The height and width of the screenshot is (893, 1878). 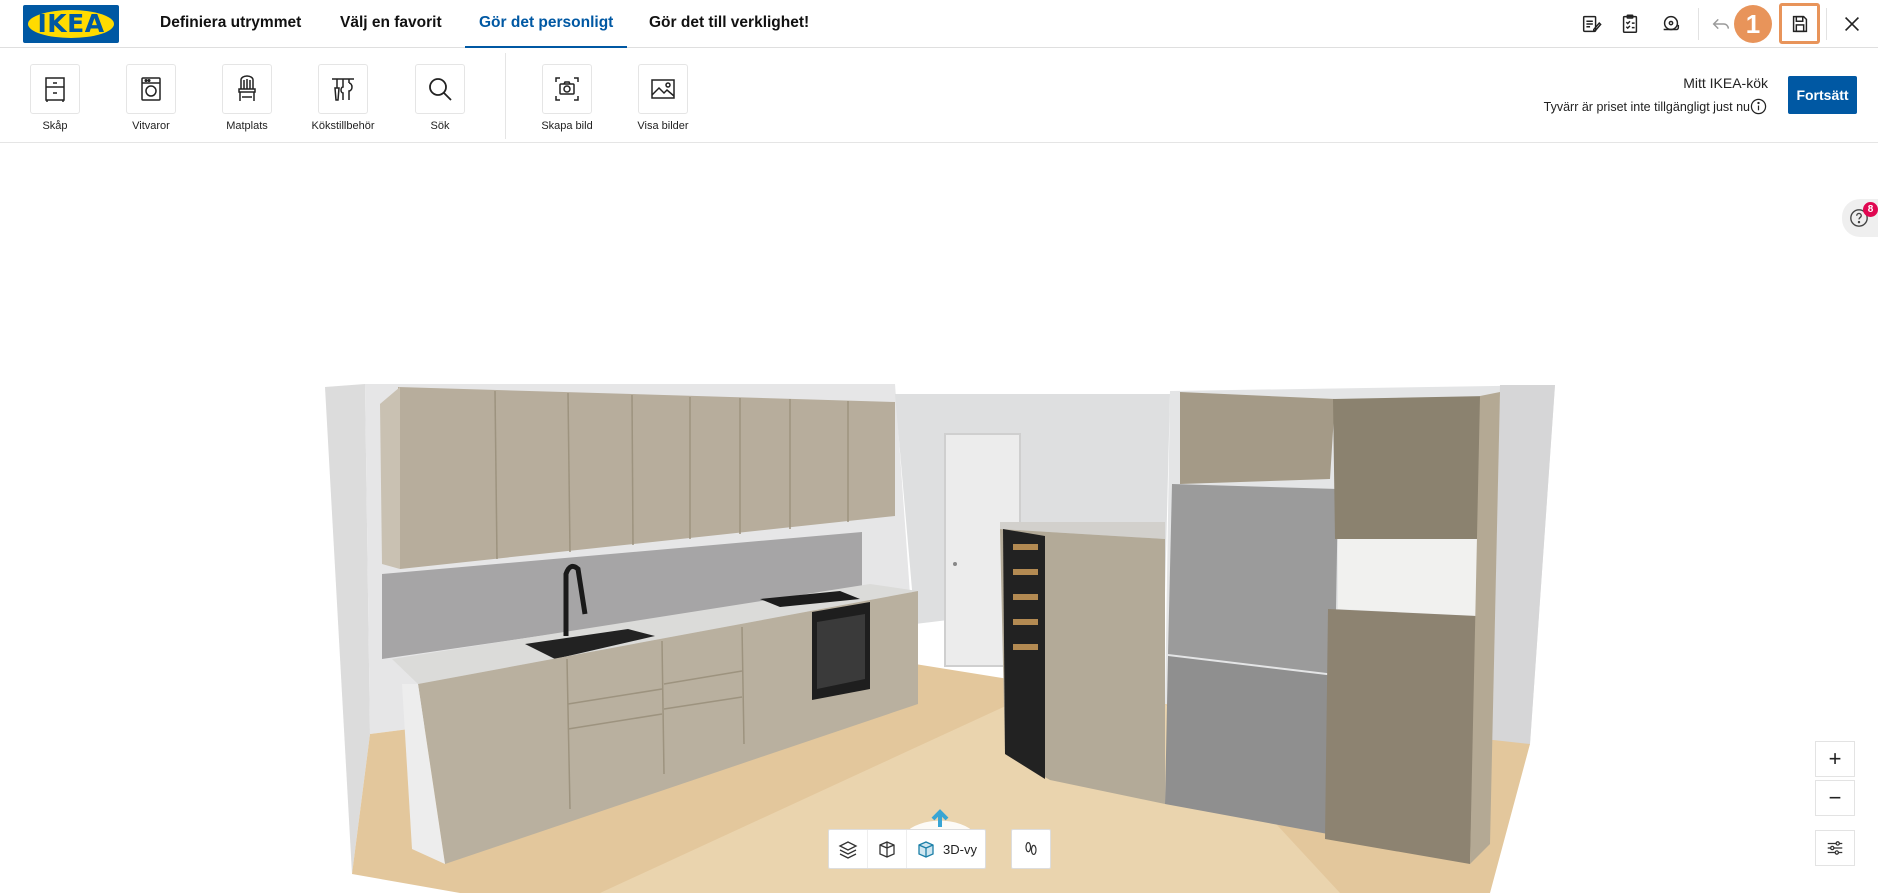 I want to click on 3d-view-button: 3D-vy, so click(x=946, y=849).